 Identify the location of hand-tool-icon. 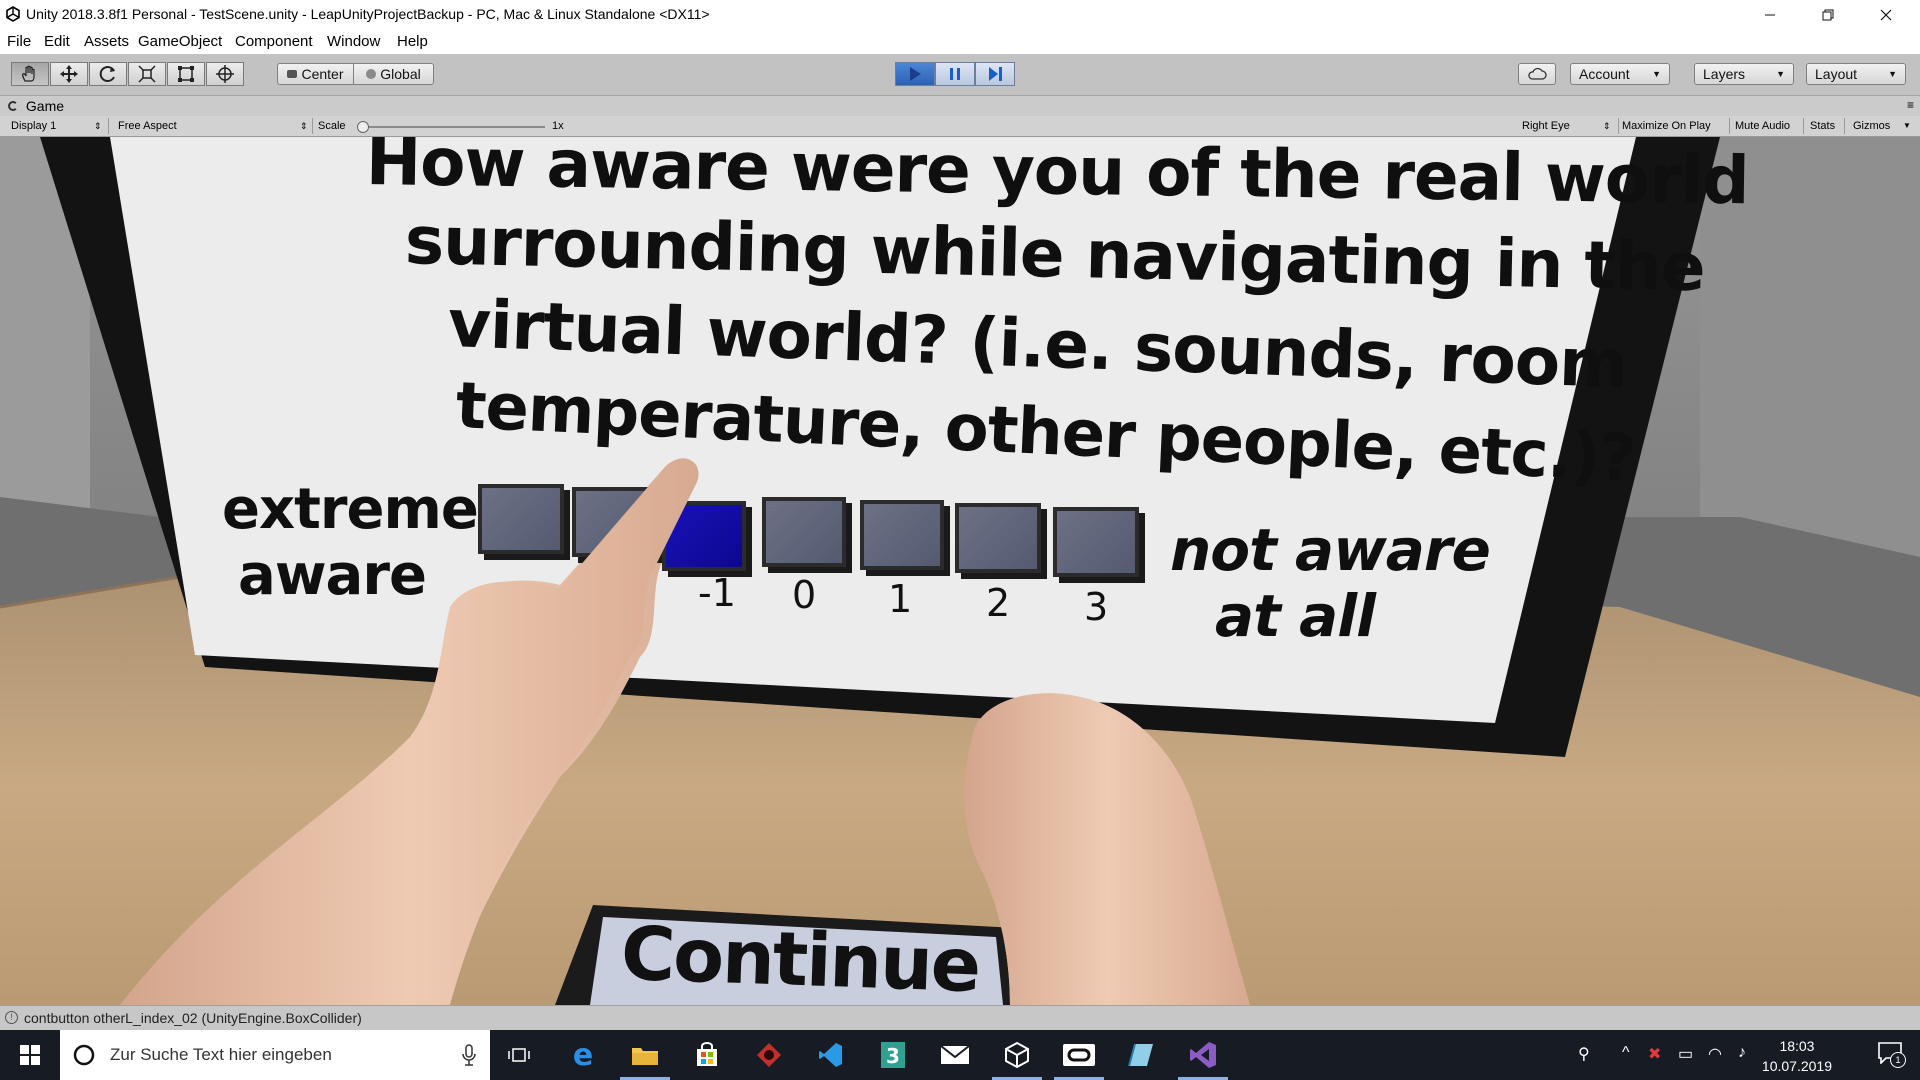
(28, 73).